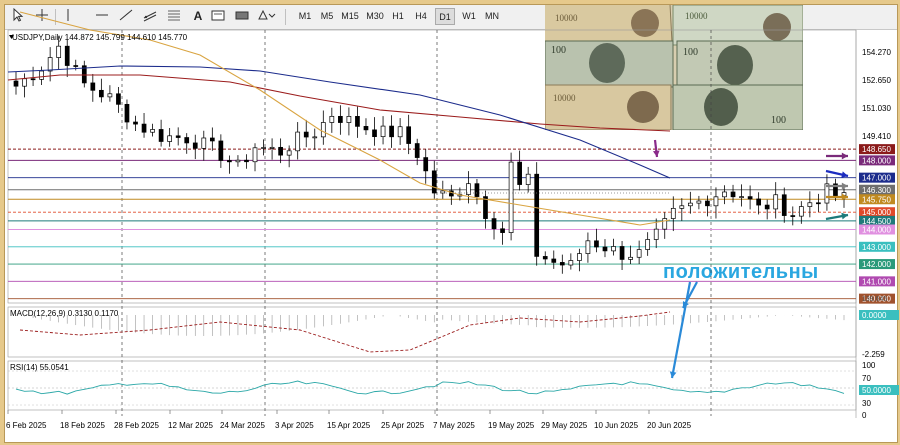 The width and height of the screenshot is (900, 445). What do you see at coordinates (102, 16) in the screenshot?
I see `horizontal-line-icon` at bounding box center [102, 16].